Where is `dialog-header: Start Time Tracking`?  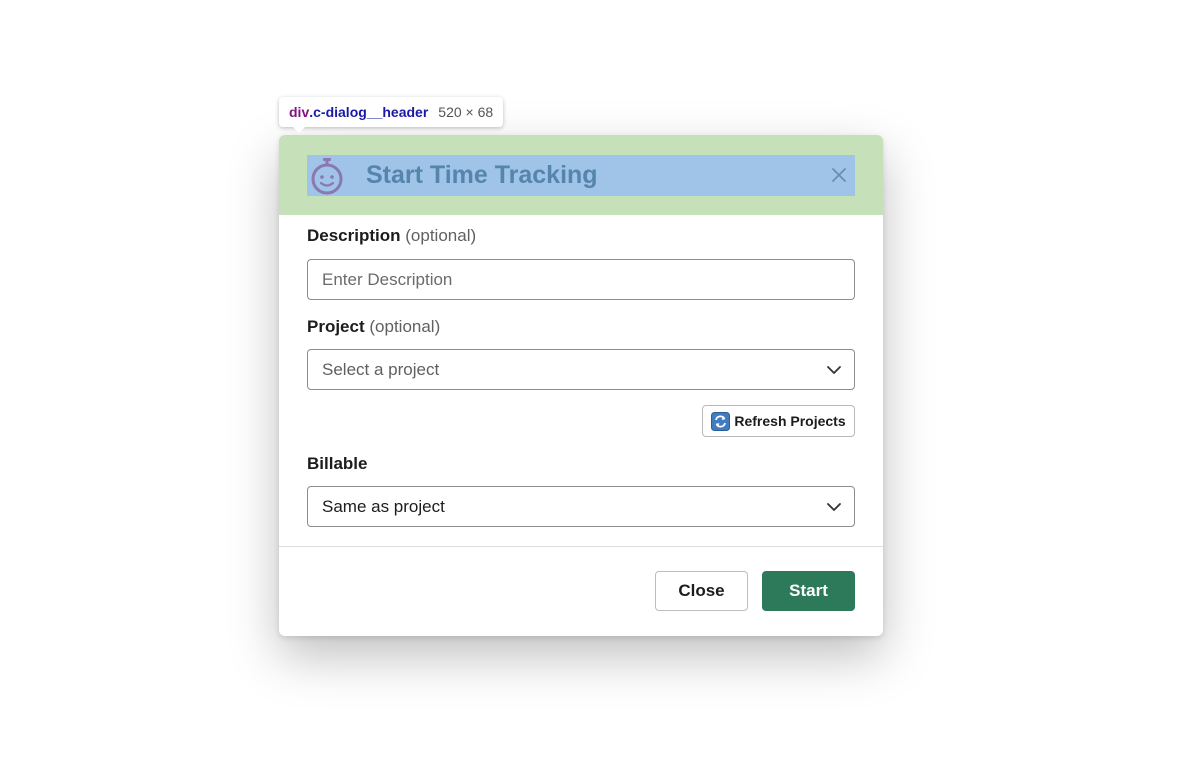 dialog-header: Start Time Tracking is located at coordinates (581, 175).